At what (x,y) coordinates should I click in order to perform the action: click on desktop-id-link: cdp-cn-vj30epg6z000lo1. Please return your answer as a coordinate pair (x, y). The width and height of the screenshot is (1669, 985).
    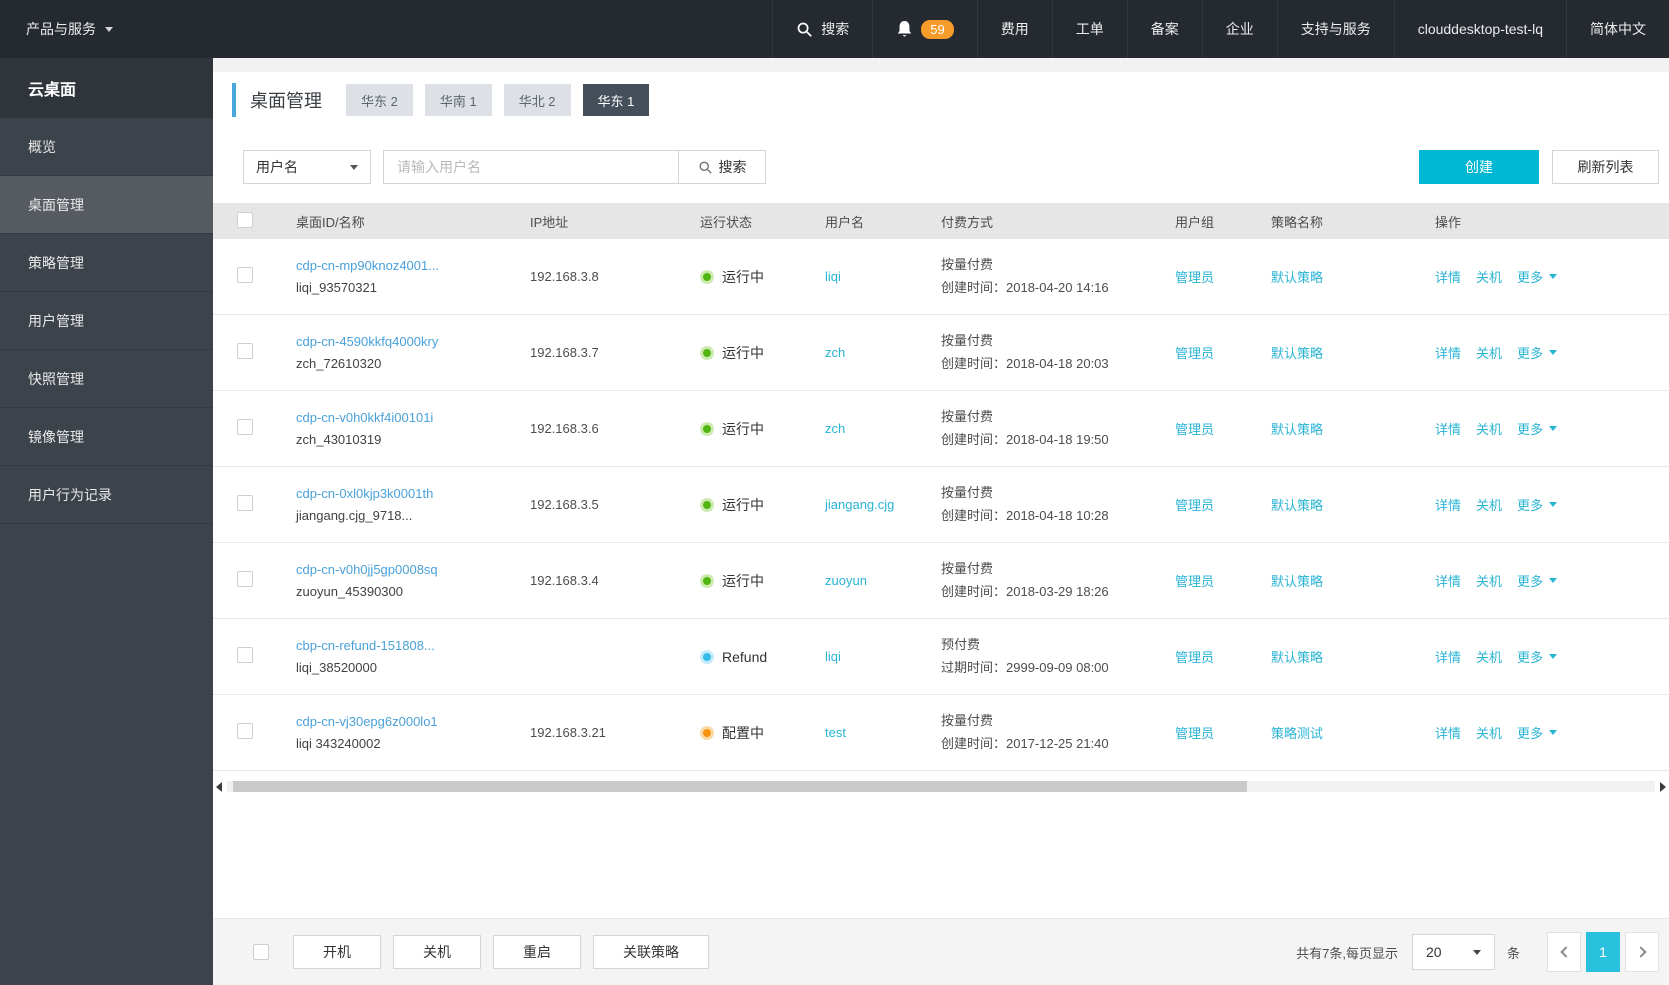
    Looking at the image, I should click on (406, 721).